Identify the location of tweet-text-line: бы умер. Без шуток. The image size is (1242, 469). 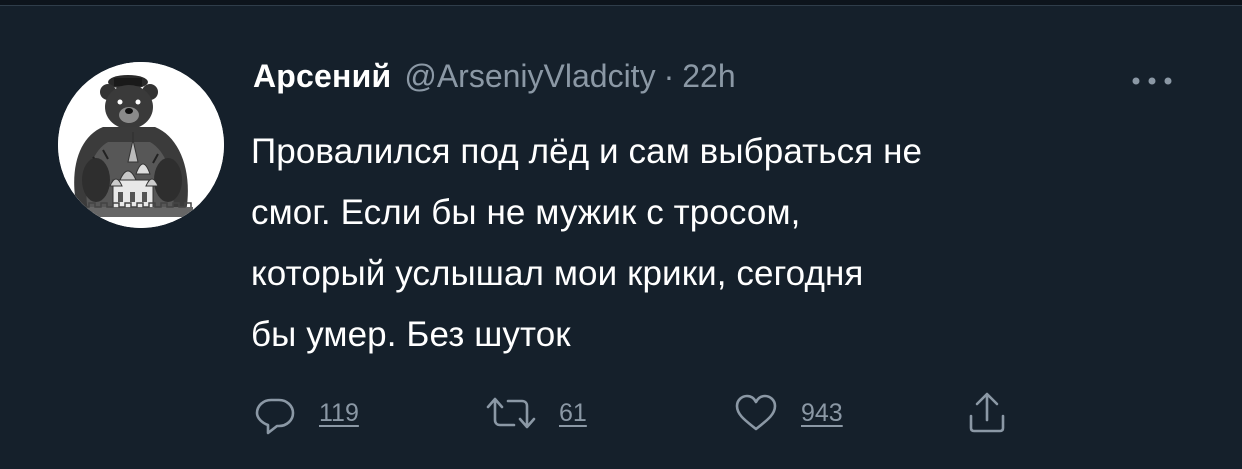
(411, 334).